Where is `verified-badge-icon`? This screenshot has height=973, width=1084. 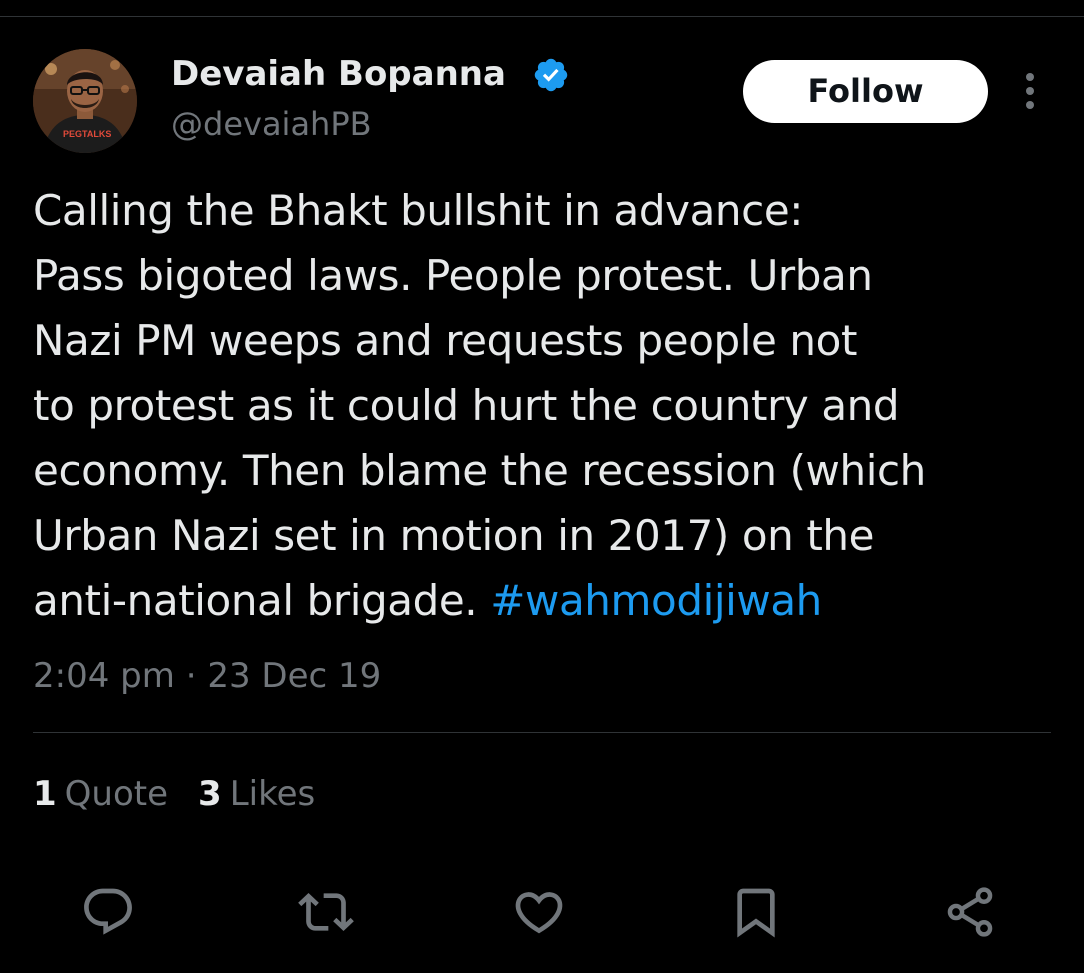
verified-badge-icon is located at coordinates (551, 75).